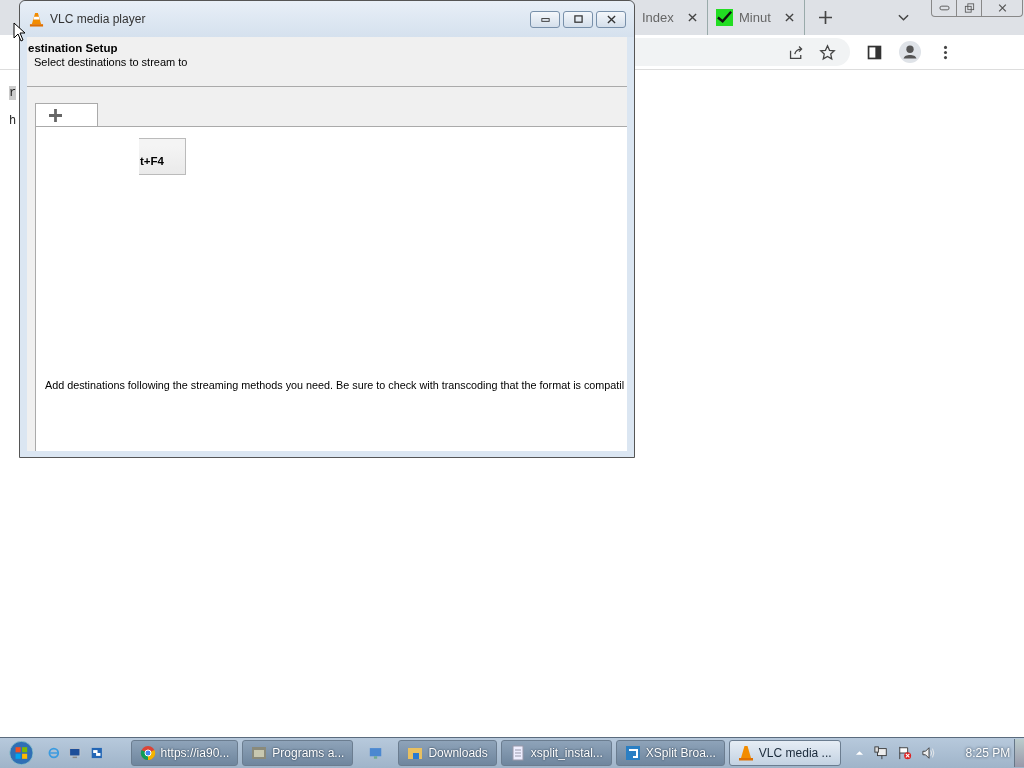  I want to click on window-icon, so click(259, 753).